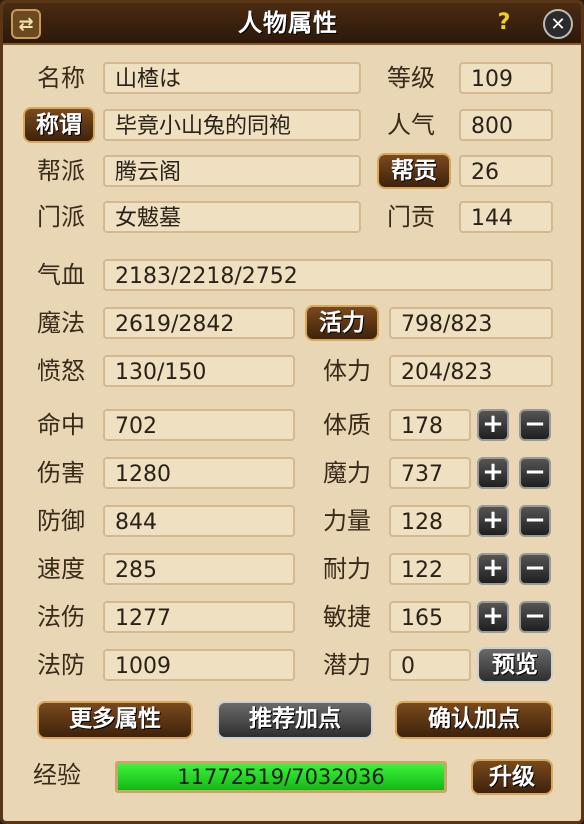 This screenshot has width=584, height=824. I want to click on attr-field-agility: 165, so click(430, 617).